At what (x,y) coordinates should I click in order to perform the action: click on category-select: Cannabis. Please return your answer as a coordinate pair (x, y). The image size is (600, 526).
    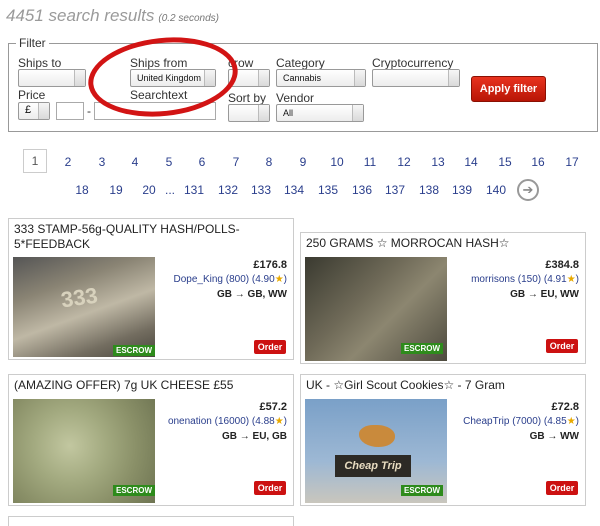
    Looking at the image, I should click on (321, 78).